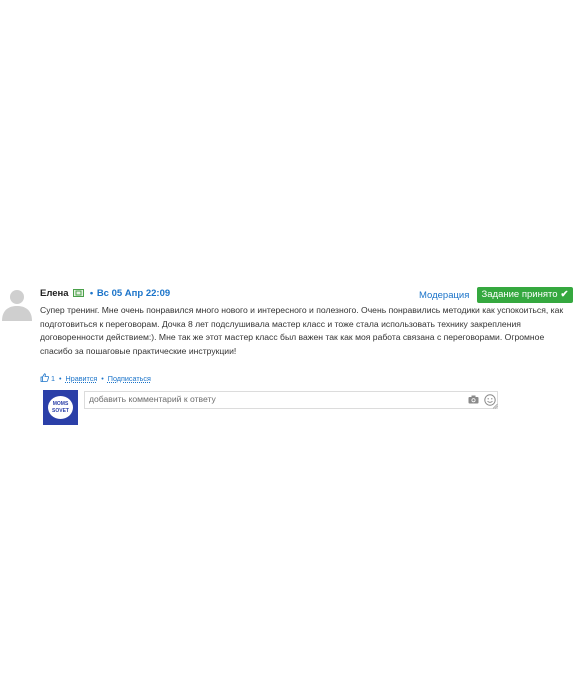  Describe the element at coordinates (444, 296) in the screenshot. I see `moderation-link: Модерация` at that location.